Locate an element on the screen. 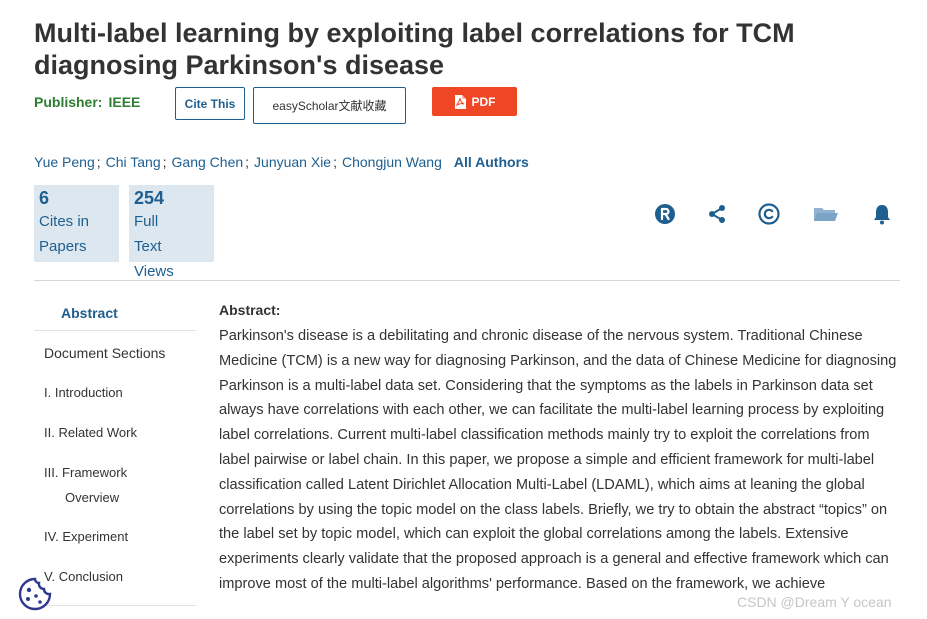 The width and height of the screenshot is (927, 619). metric-value: 6 is located at coordinates (44, 198).